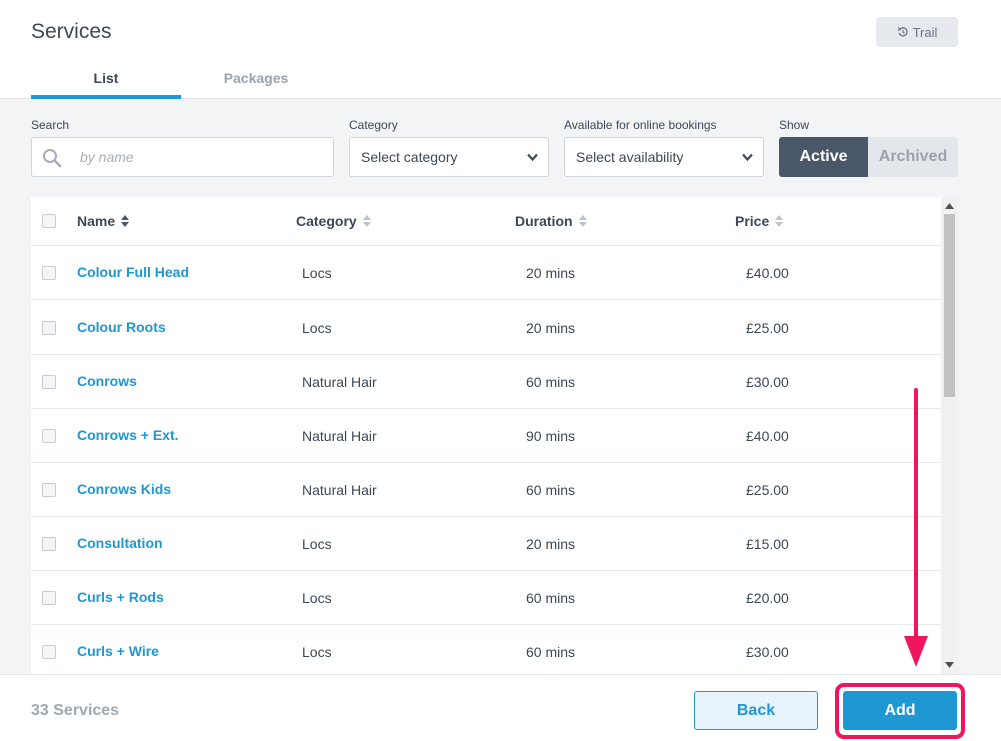 This screenshot has height=741, width=1001. Describe the element at coordinates (767, 598) in the screenshot. I see `service-price: £20.00` at that location.